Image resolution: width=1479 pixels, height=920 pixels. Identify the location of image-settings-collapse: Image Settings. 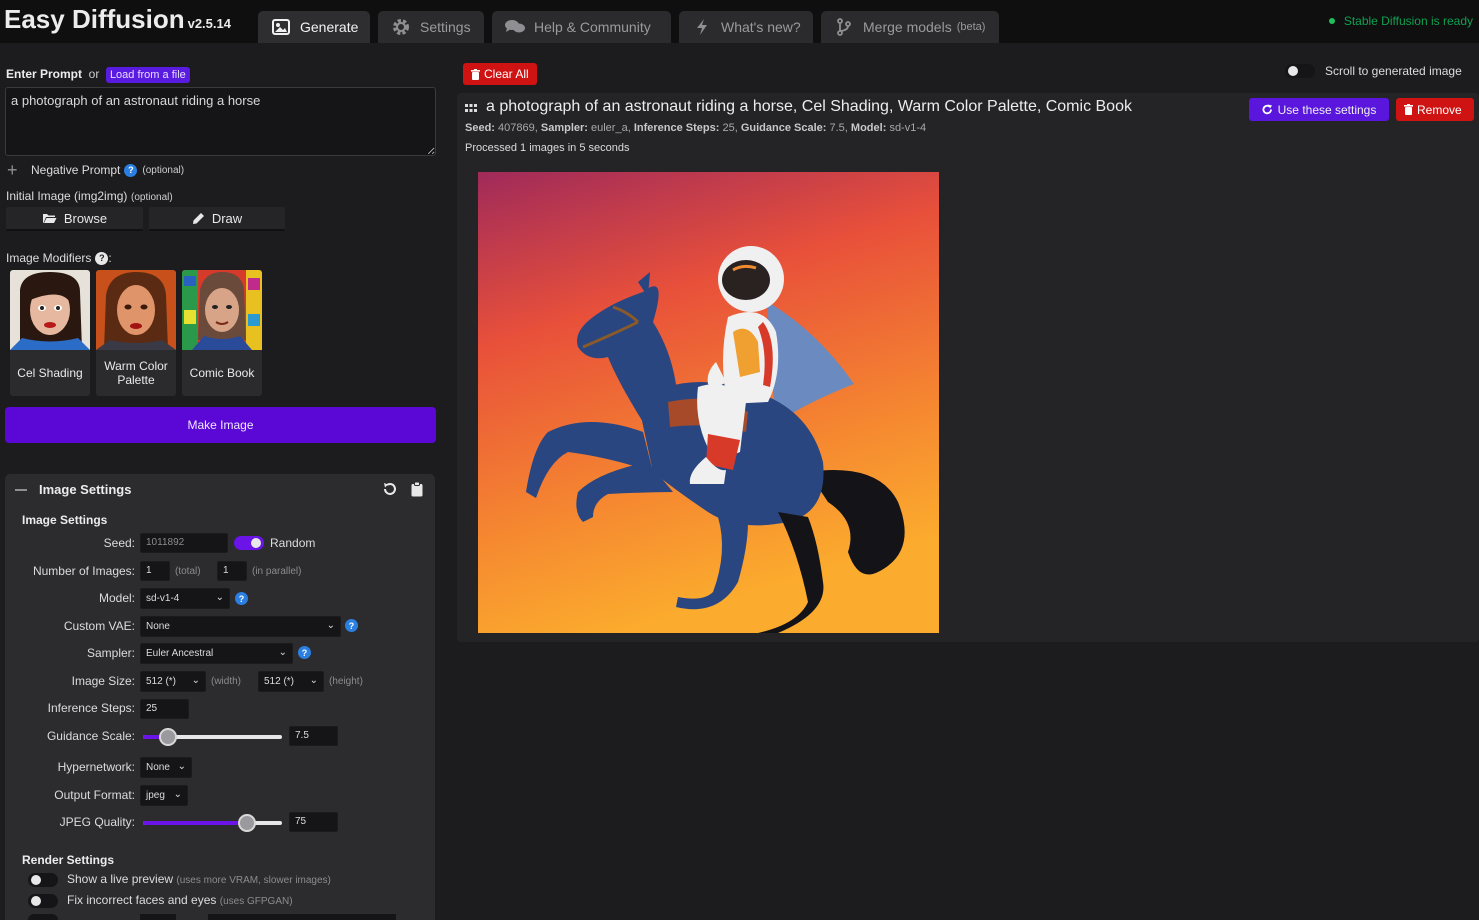
(73, 489).